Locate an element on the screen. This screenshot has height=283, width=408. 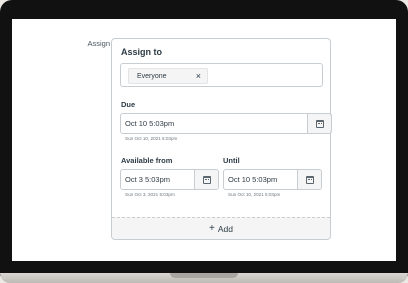
available-from-value: Oct 3 5:03pm is located at coordinates (148, 179).